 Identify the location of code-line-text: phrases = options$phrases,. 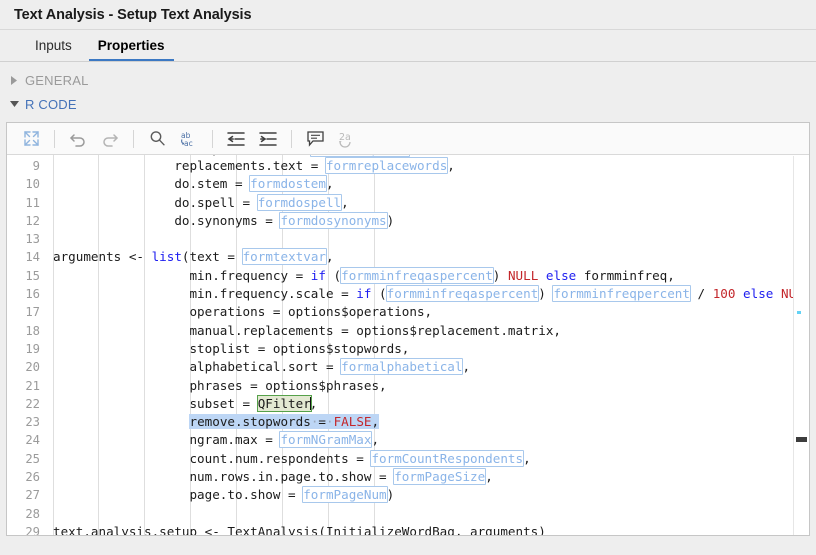
(220, 385).